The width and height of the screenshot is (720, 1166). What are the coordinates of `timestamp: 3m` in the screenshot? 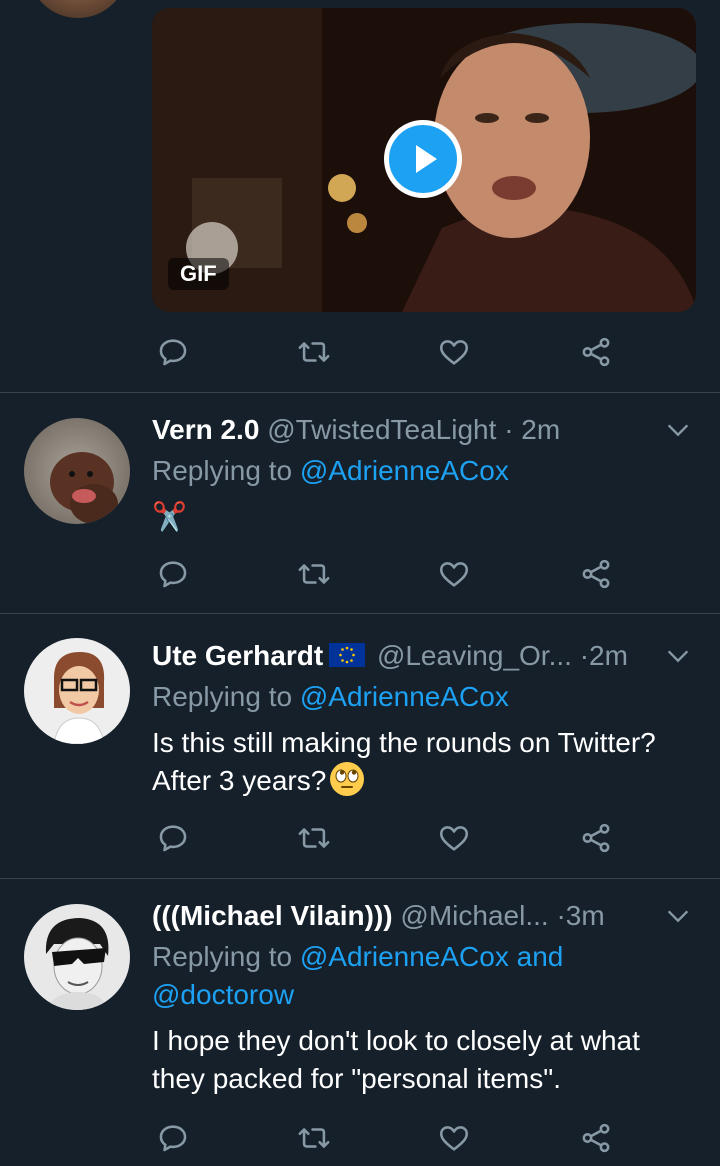 It's located at (585, 915).